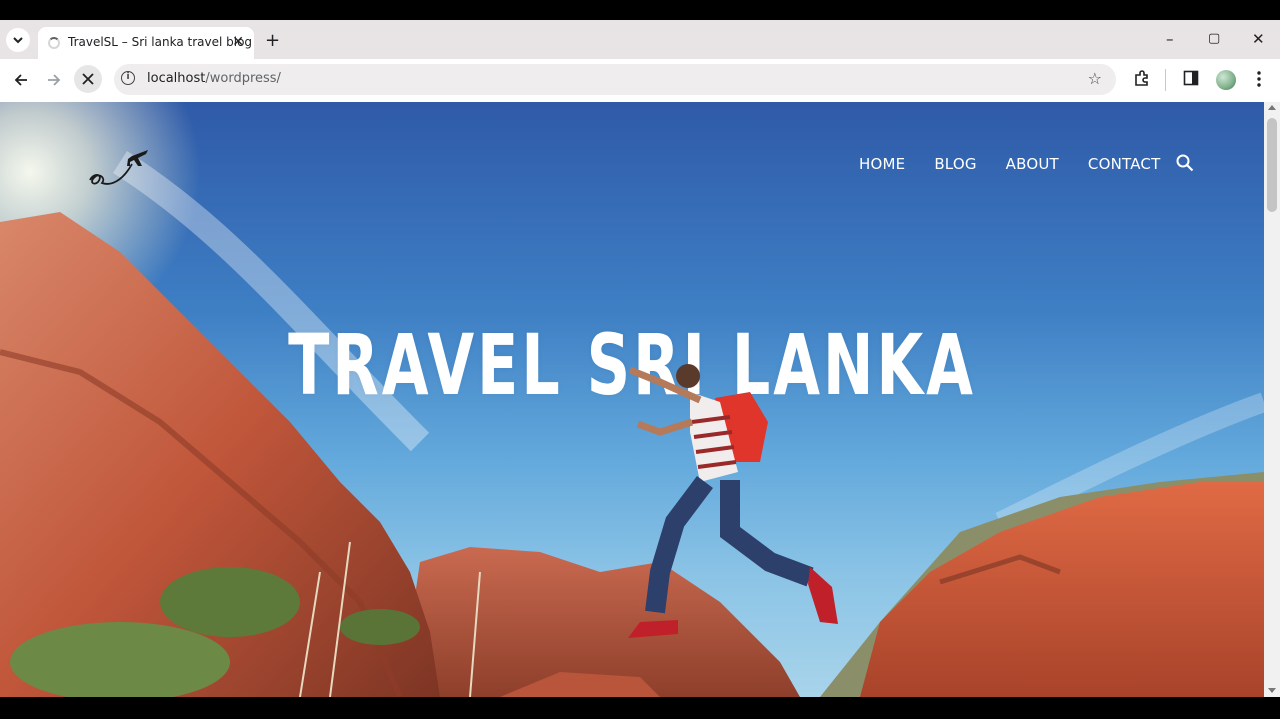 The image size is (1280, 719). I want to click on back-arrow-icon, so click(20, 80).